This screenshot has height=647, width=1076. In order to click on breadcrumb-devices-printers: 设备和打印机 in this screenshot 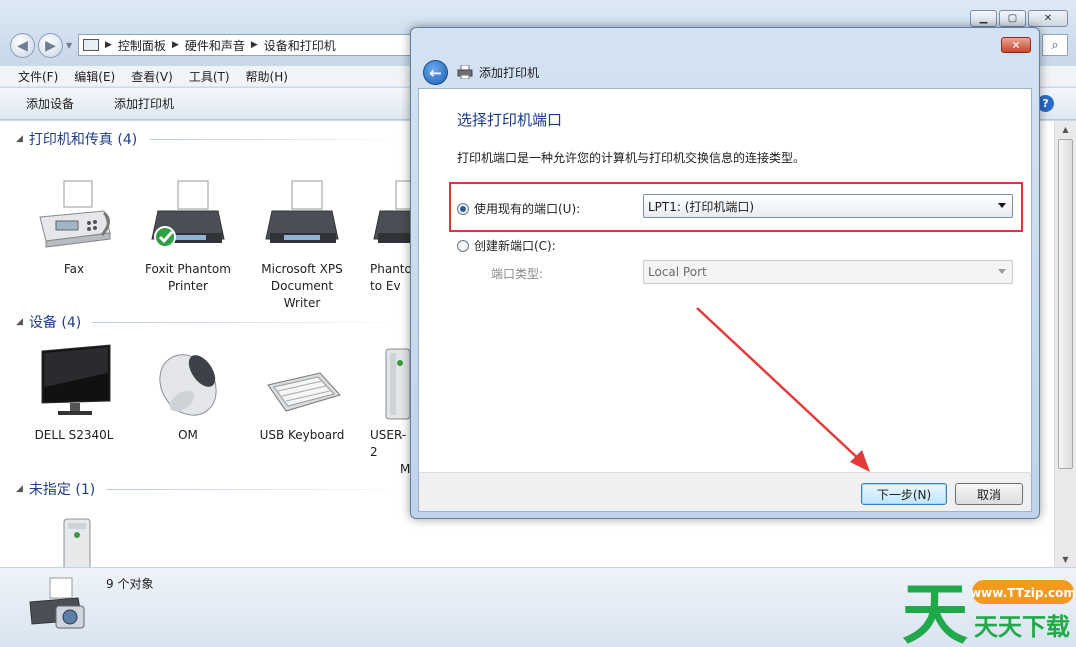, I will do `click(300, 45)`.